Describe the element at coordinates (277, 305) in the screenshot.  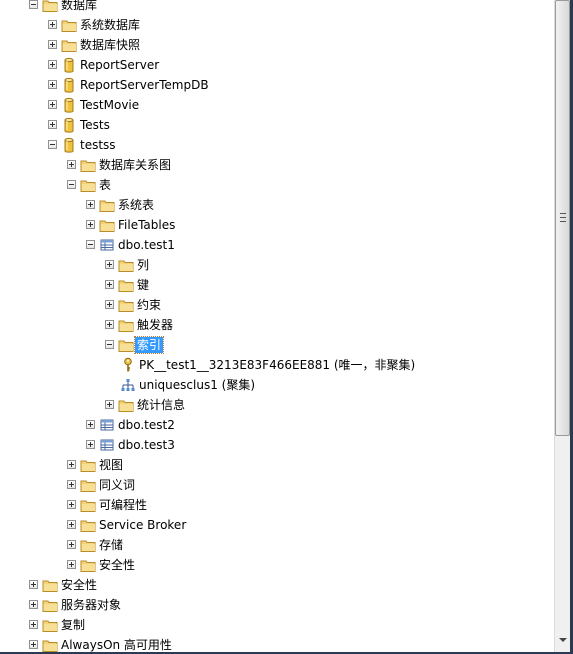
I see `tree-node: 约束` at that location.